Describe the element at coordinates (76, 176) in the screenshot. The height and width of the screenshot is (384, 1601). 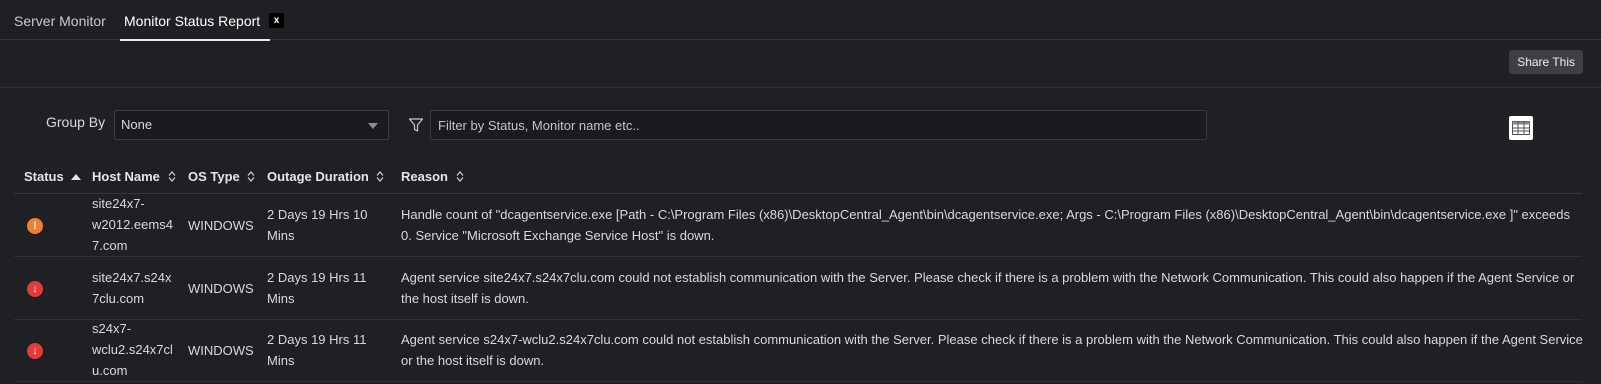
I see `sort-ascending-icon` at that location.